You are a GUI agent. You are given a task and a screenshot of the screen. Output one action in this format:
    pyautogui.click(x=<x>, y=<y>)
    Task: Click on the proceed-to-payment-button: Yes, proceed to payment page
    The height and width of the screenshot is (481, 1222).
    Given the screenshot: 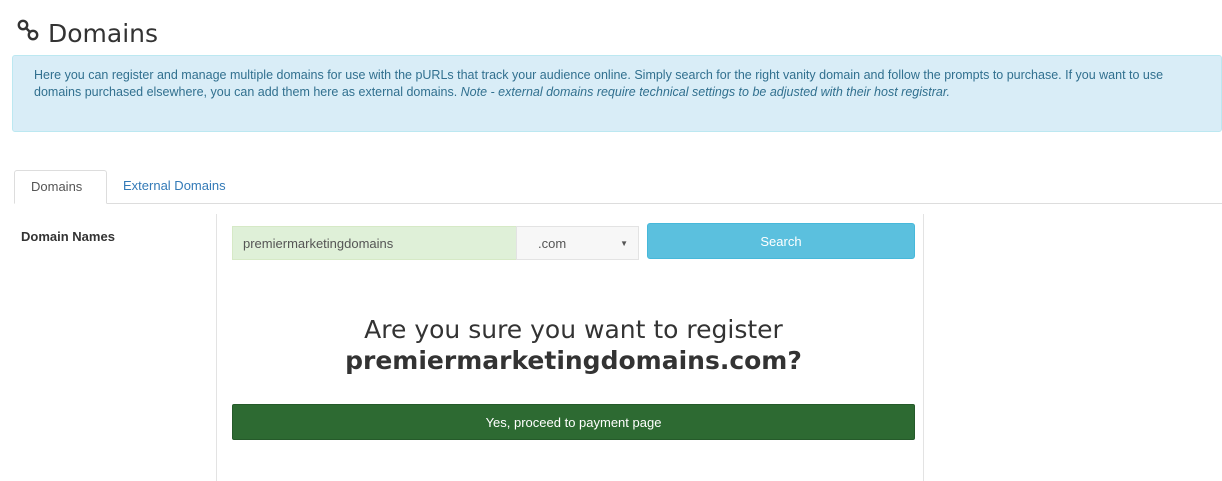 What is the action you would take?
    pyautogui.click(x=573, y=422)
    